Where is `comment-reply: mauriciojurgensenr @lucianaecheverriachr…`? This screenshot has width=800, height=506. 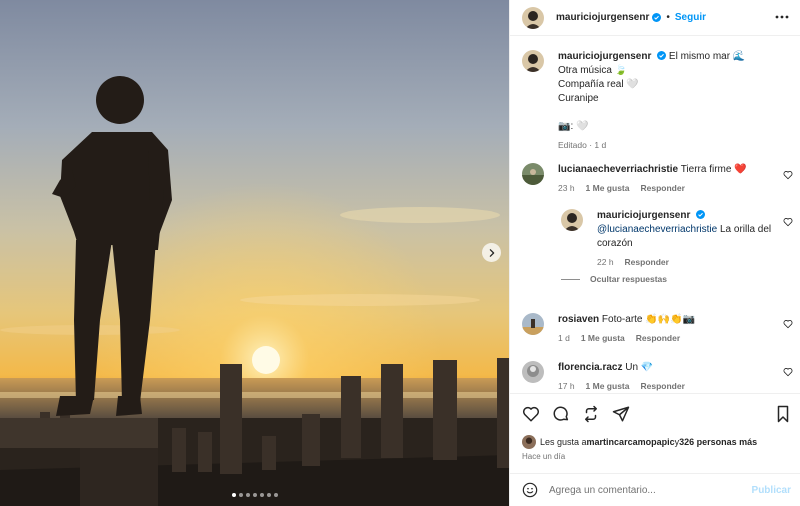 comment-reply: mauriciojurgensenr @lucianaecheverriachr… is located at coordinates (674, 238).